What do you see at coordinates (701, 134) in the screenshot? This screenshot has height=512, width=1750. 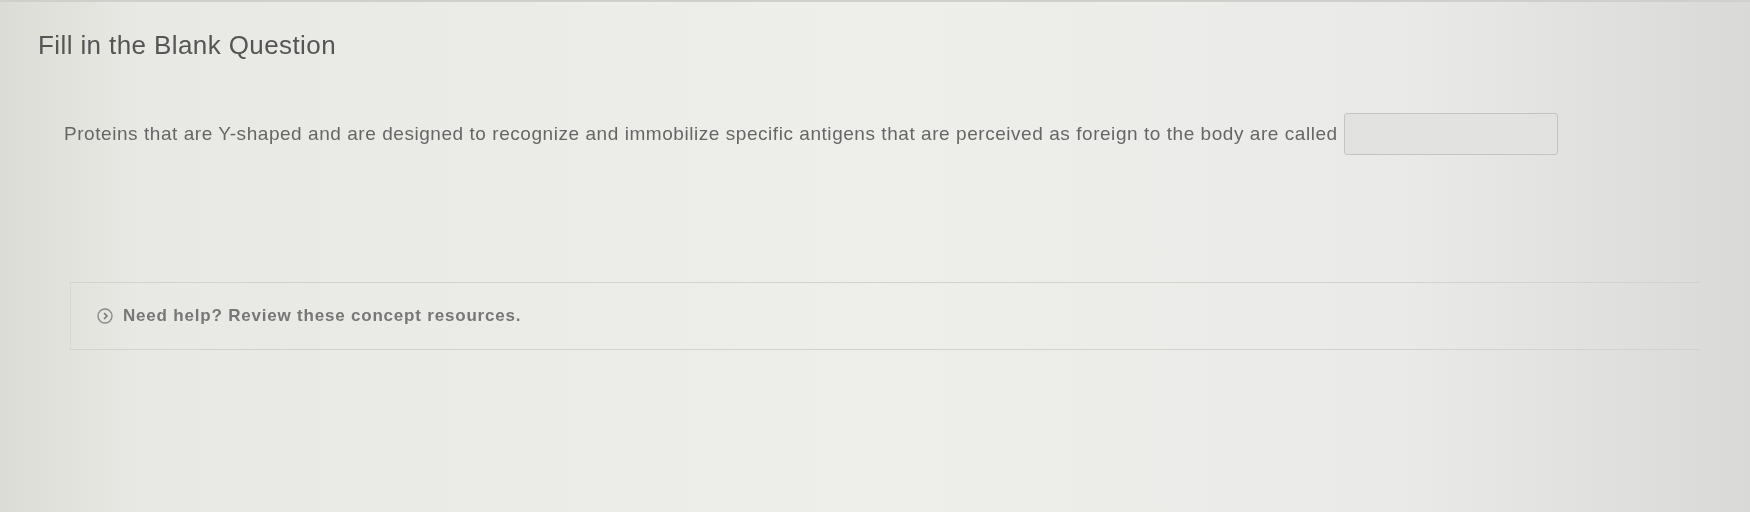 I see `question-text: Proteins that are Y-shaped and are designed to recognize and immobilize specific antigens that are perceived as foreign to the body are called` at bounding box center [701, 134].